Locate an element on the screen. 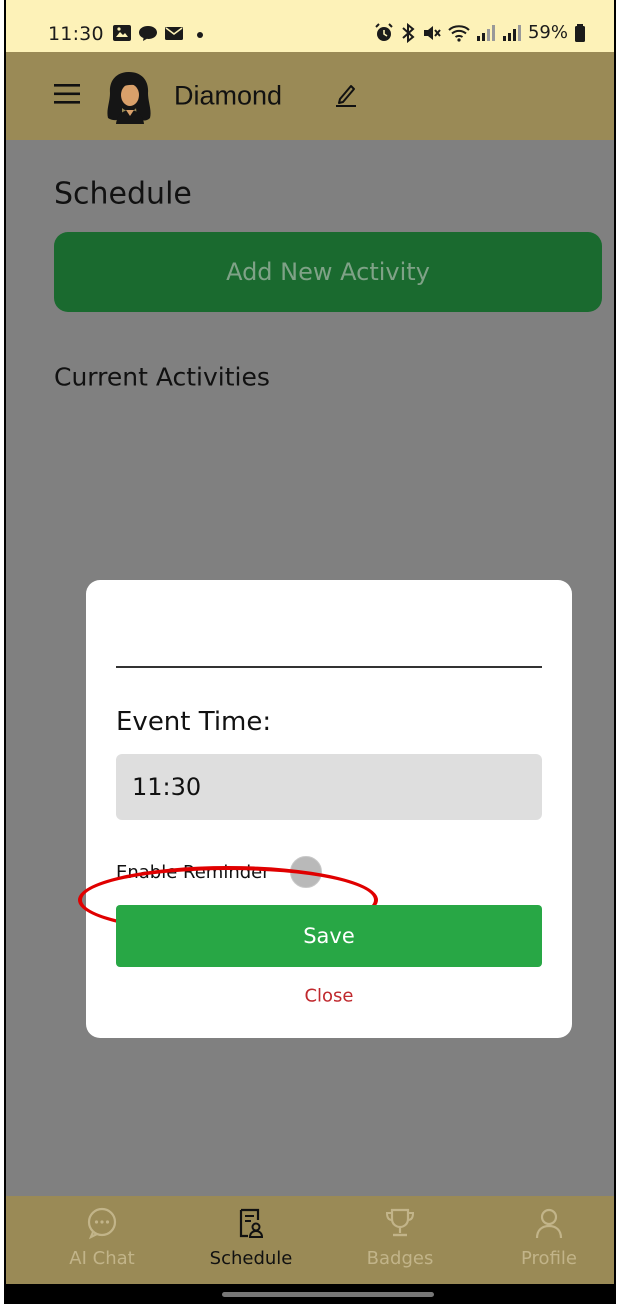  nav-label-ai-chat: AI Chat is located at coordinates (102, 1258).